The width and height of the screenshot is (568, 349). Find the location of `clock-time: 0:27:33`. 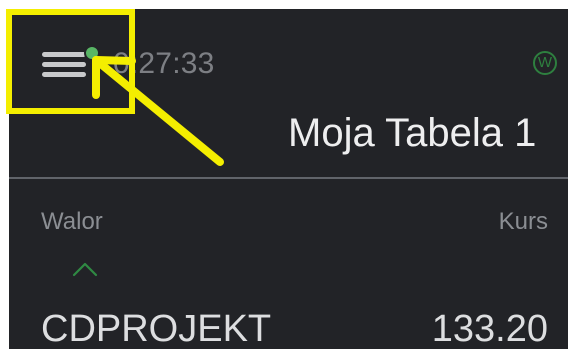

clock-time: 0:27:33 is located at coordinates (164, 63).